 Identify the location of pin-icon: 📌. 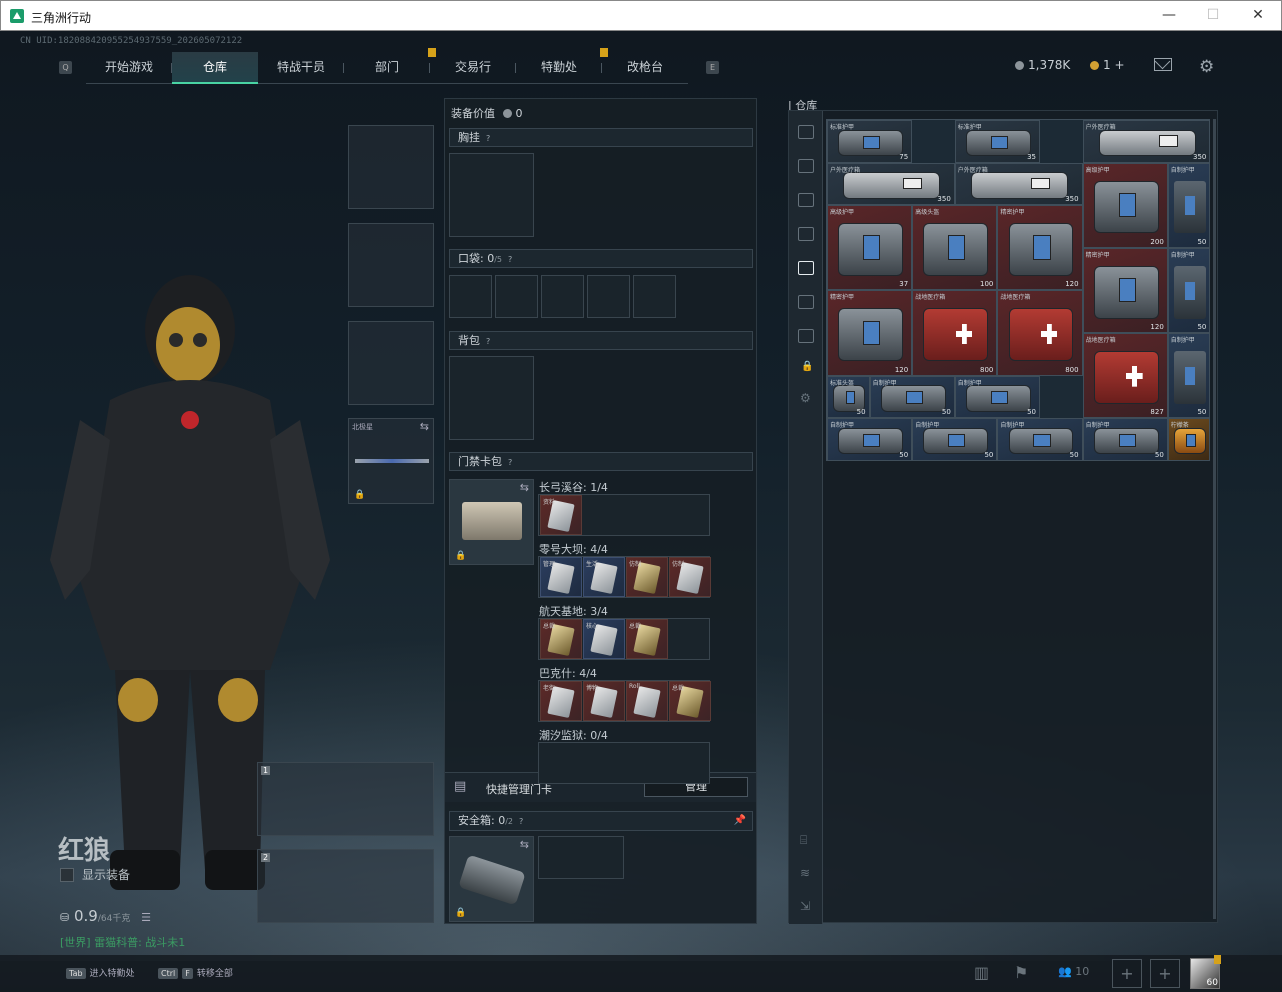
(740, 820).